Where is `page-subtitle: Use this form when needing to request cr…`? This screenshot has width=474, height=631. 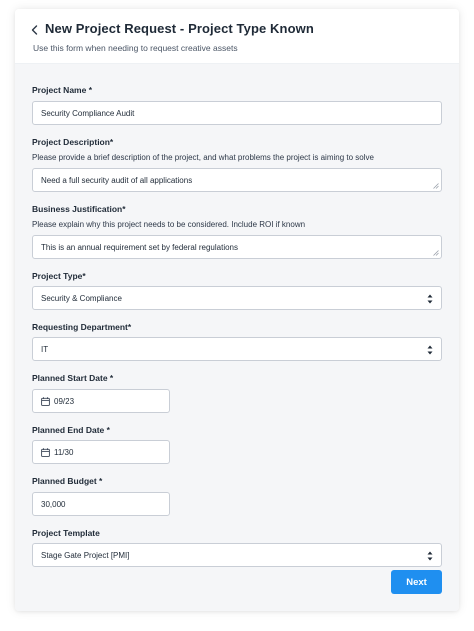
page-subtitle: Use this form when needing to request cr… is located at coordinates (135, 48).